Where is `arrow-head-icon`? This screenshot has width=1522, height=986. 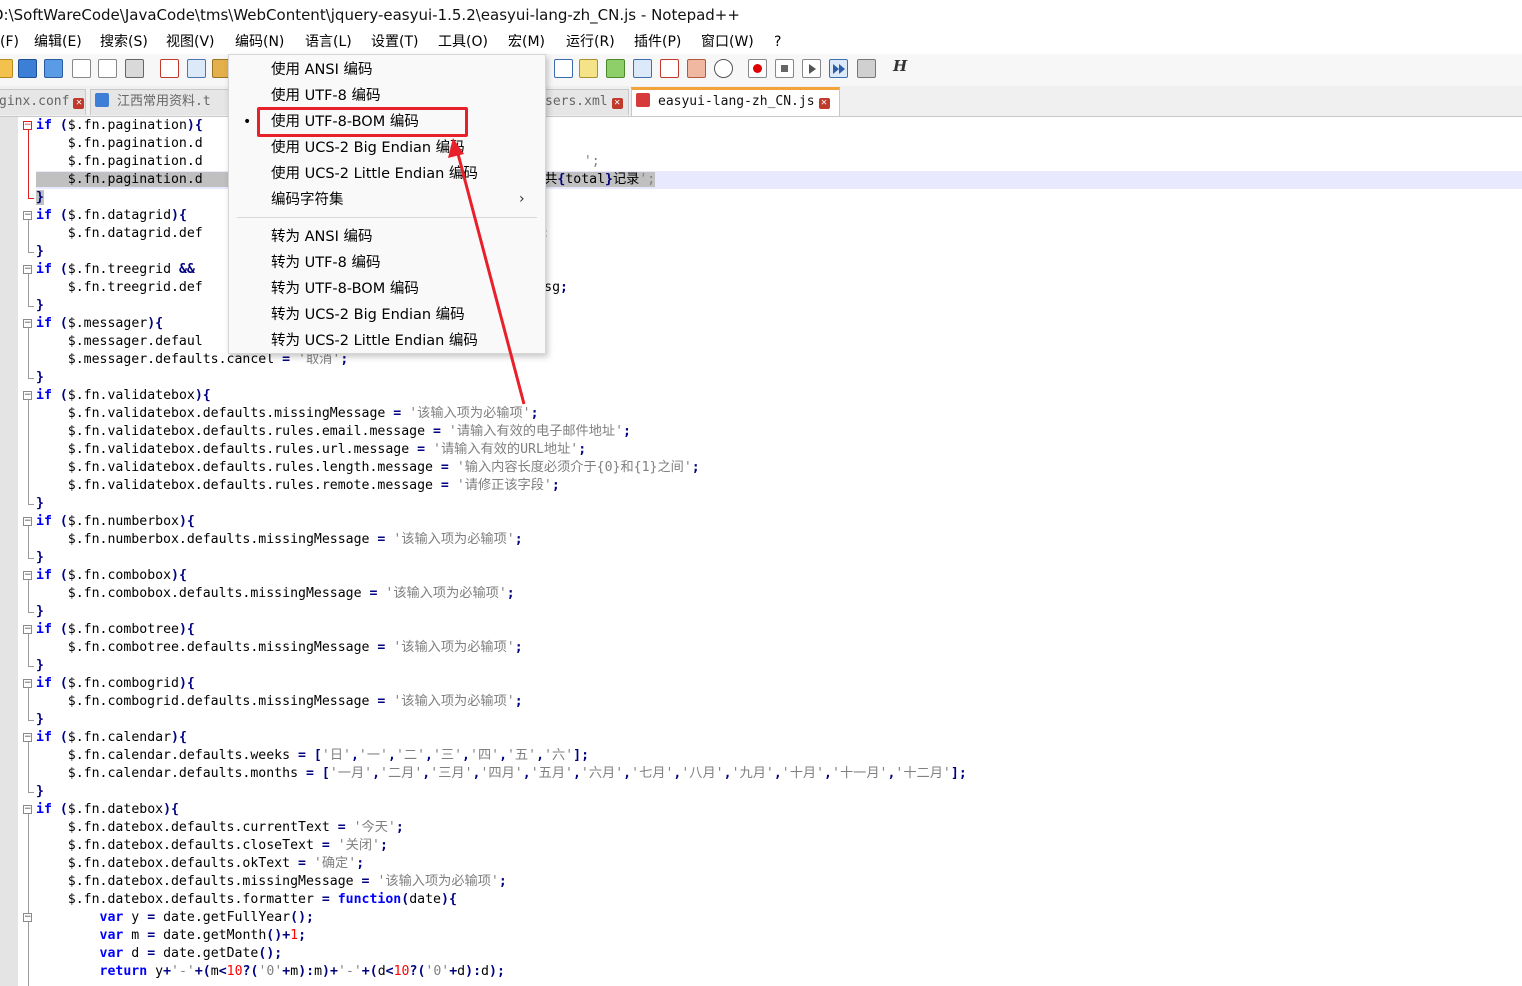
arrow-head-icon is located at coordinates (456, 148).